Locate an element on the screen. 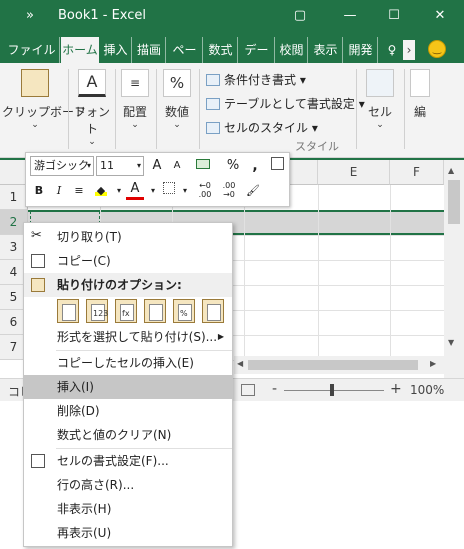 The image size is (464, 549). menu-item-paste-special: 形式を選択して貼り付け(S)... ▶ is located at coordinates (128, 337).